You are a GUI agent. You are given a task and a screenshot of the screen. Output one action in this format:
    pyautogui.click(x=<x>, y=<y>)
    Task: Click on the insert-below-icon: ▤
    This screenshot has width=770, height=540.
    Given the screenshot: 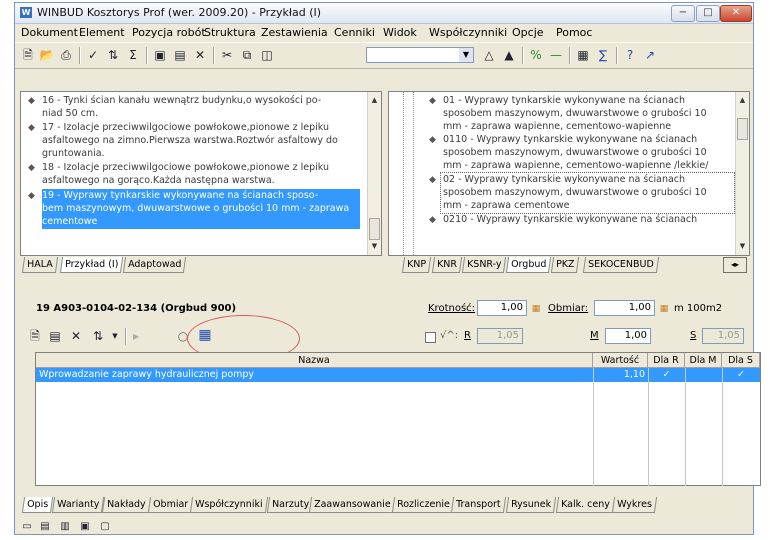 What is the action you would take?
    pyautogui.click(x=180, y=55)
    